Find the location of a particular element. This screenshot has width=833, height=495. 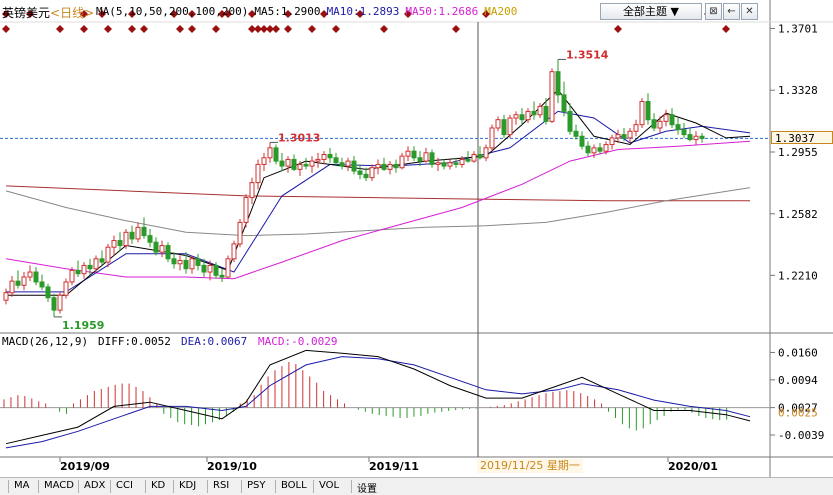

x-tick-label: 2019/10 is located at coordinates (232, 466).